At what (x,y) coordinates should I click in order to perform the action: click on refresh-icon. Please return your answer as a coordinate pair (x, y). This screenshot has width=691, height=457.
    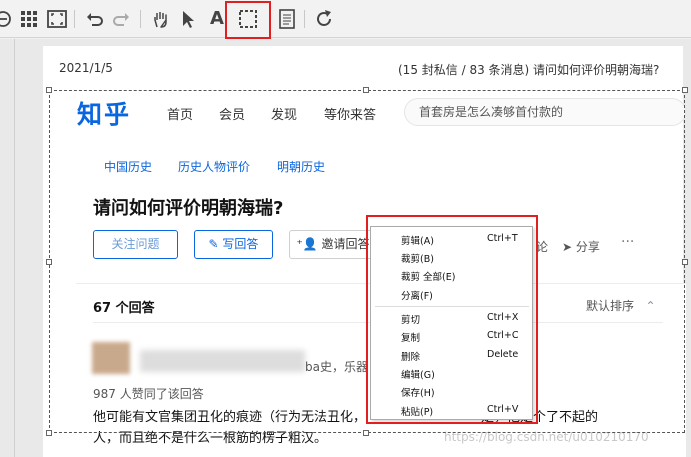
    Looking at the image, I should click on (324, 19).